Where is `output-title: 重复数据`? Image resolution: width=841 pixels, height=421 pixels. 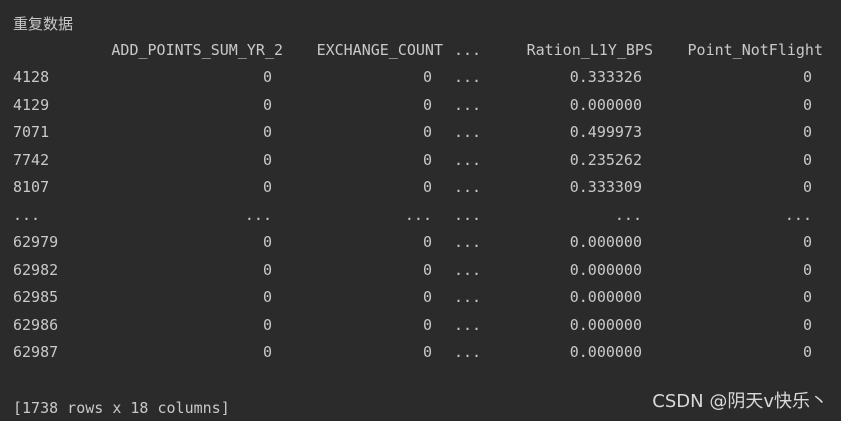 output-title: 重复数据 is located at coordinates (43, 24).